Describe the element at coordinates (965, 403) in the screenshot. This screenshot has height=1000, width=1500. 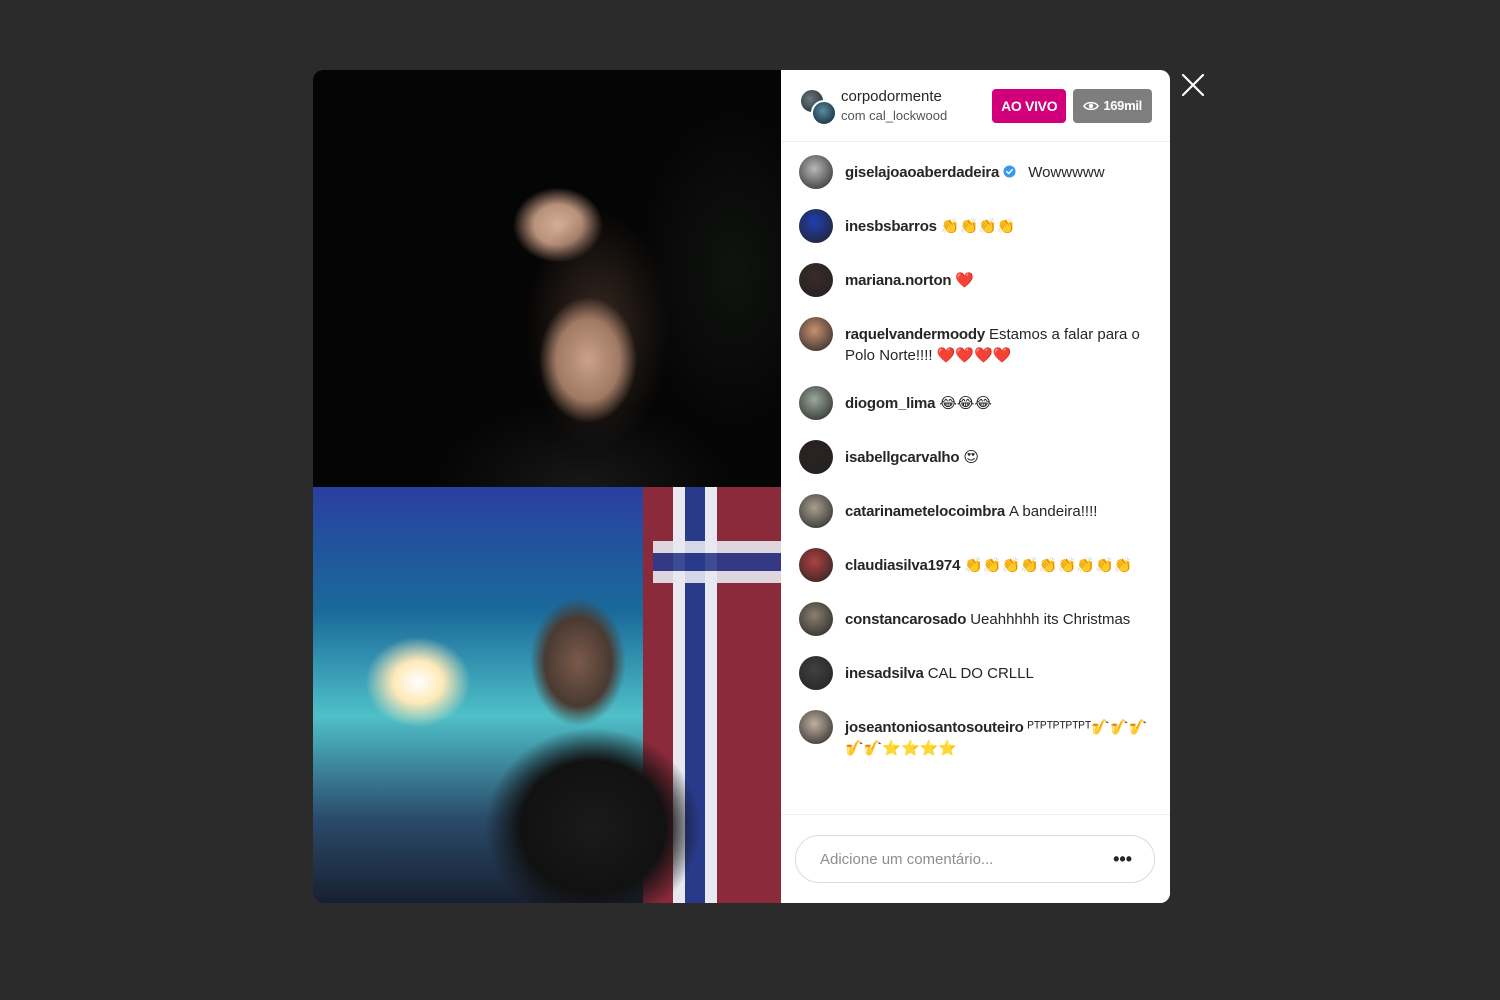
I see `comment-text: 😂😂😂` at that location.